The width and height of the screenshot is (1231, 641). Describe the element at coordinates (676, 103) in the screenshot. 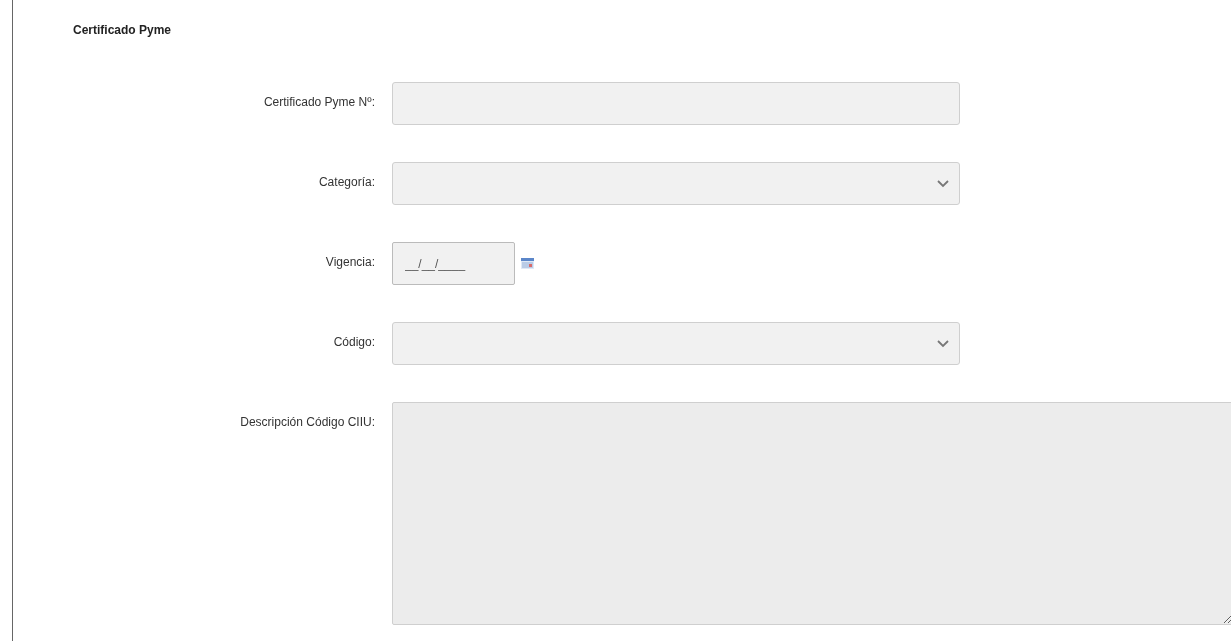

I see `input-field` at that location.